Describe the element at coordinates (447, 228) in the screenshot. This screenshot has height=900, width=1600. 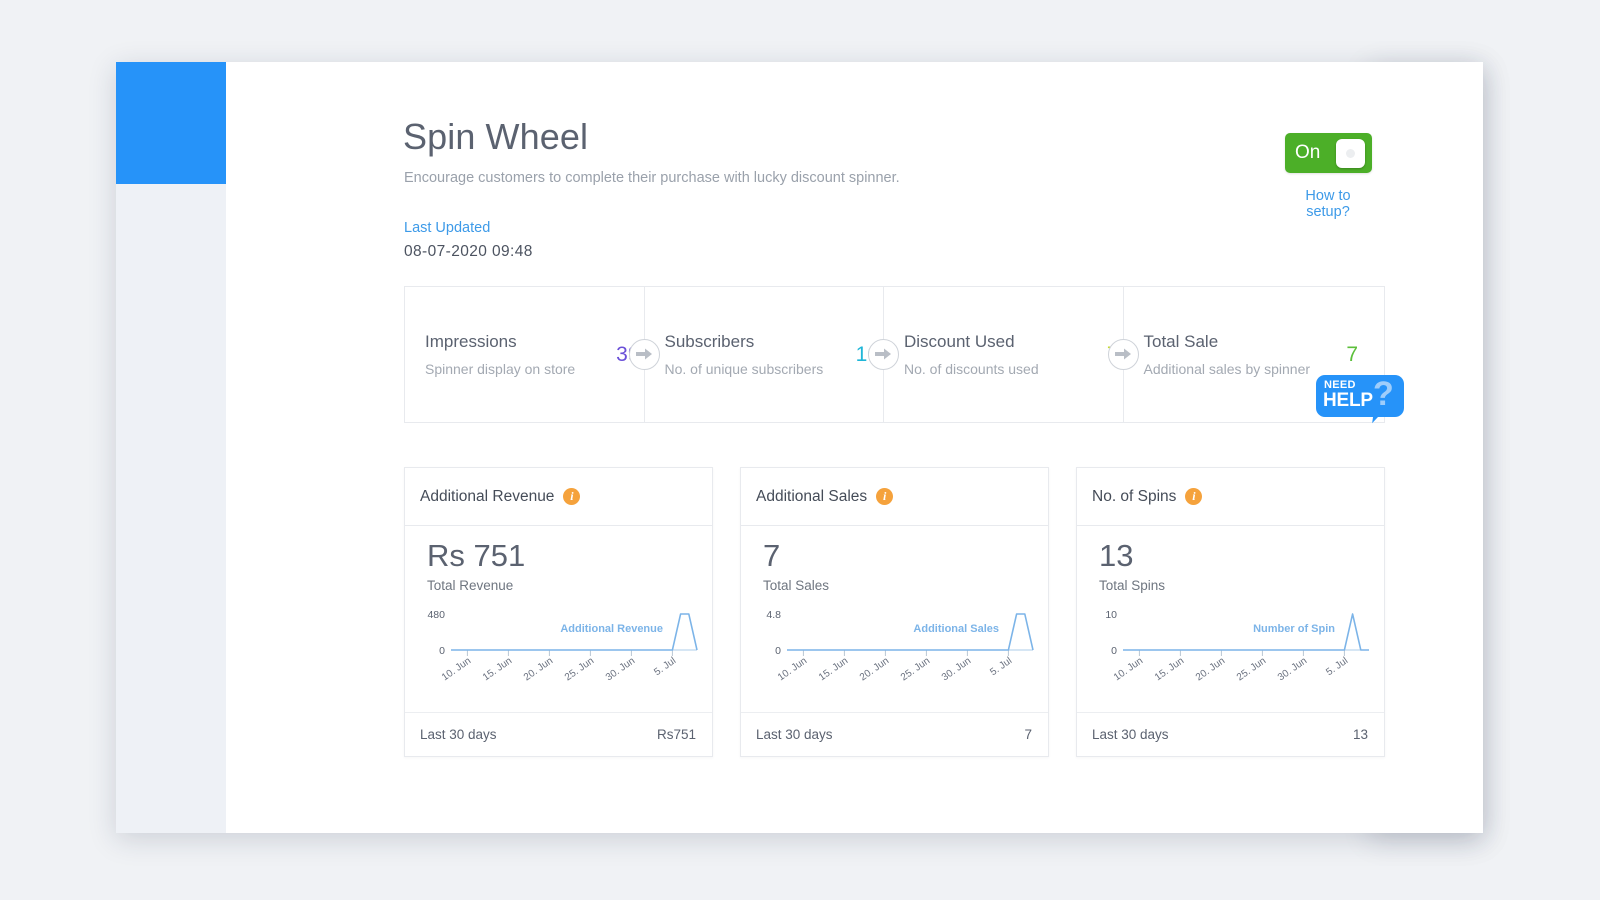
I see `last-updated-label: Last Updated` at that location.